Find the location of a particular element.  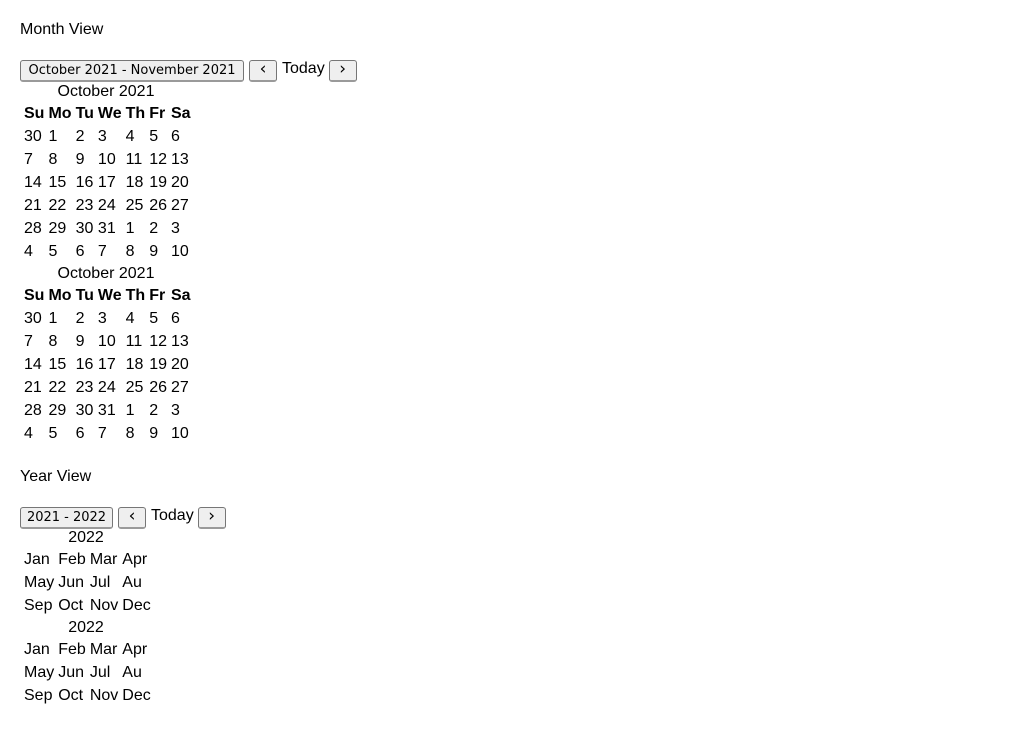

month-today-label: Today is located at coordinates (303, 69).